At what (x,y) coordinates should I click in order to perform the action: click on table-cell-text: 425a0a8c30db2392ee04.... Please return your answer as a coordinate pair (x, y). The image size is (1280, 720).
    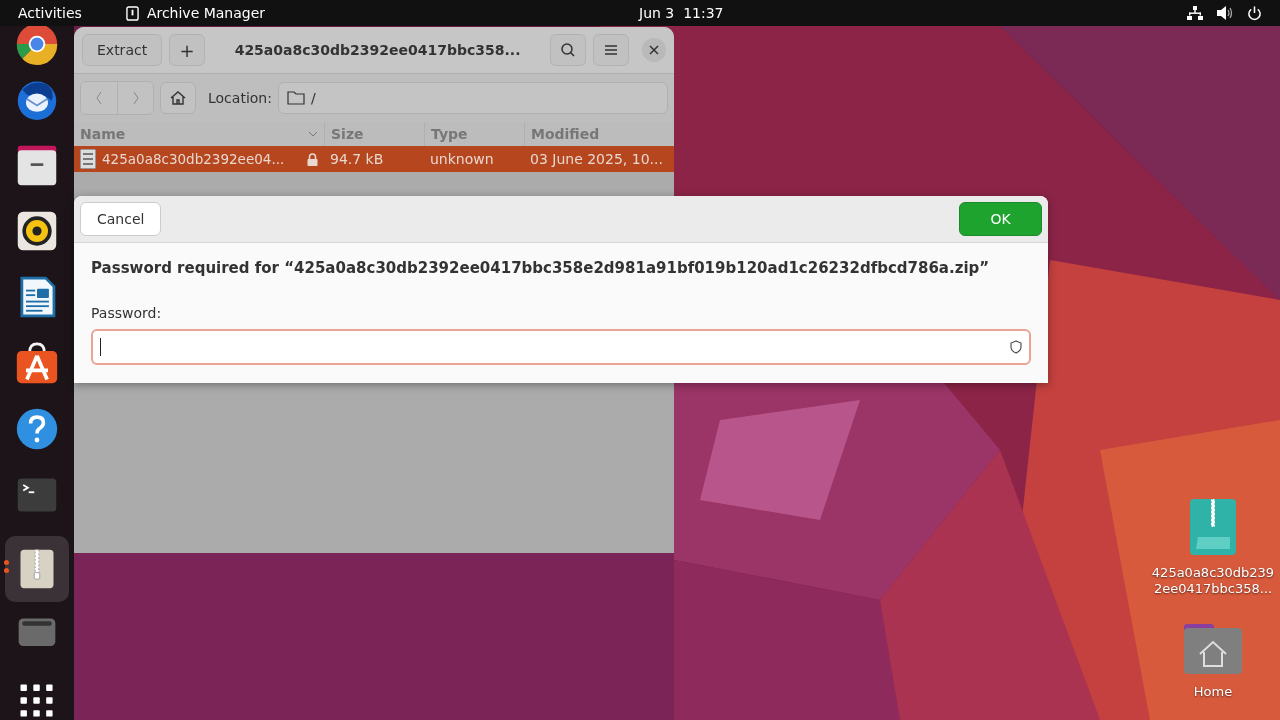
    Looking at the image, I should click on (194, 159).